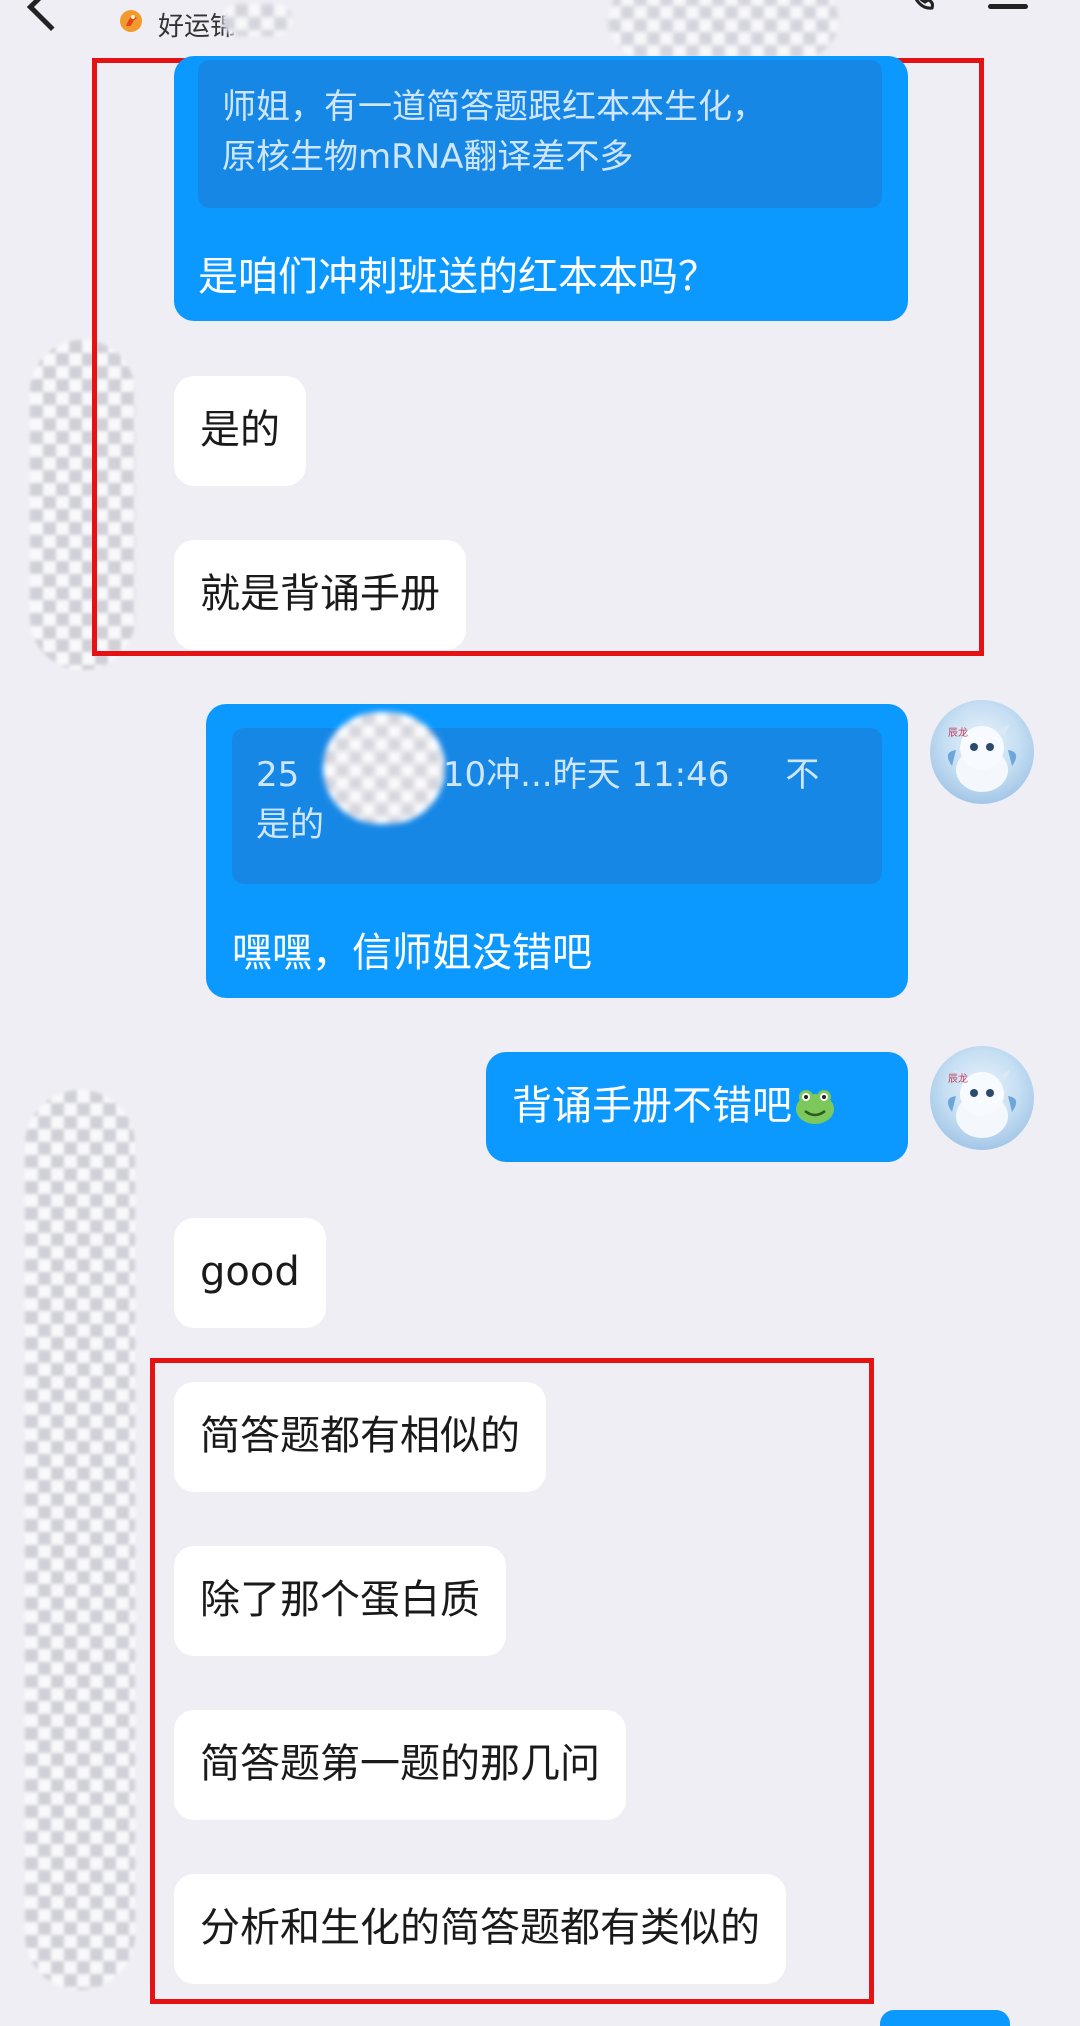 The height and width of the screenshot is (2026, 1080). I want to click on message-text: 除了那个蛋白质, so click(340, 1600).